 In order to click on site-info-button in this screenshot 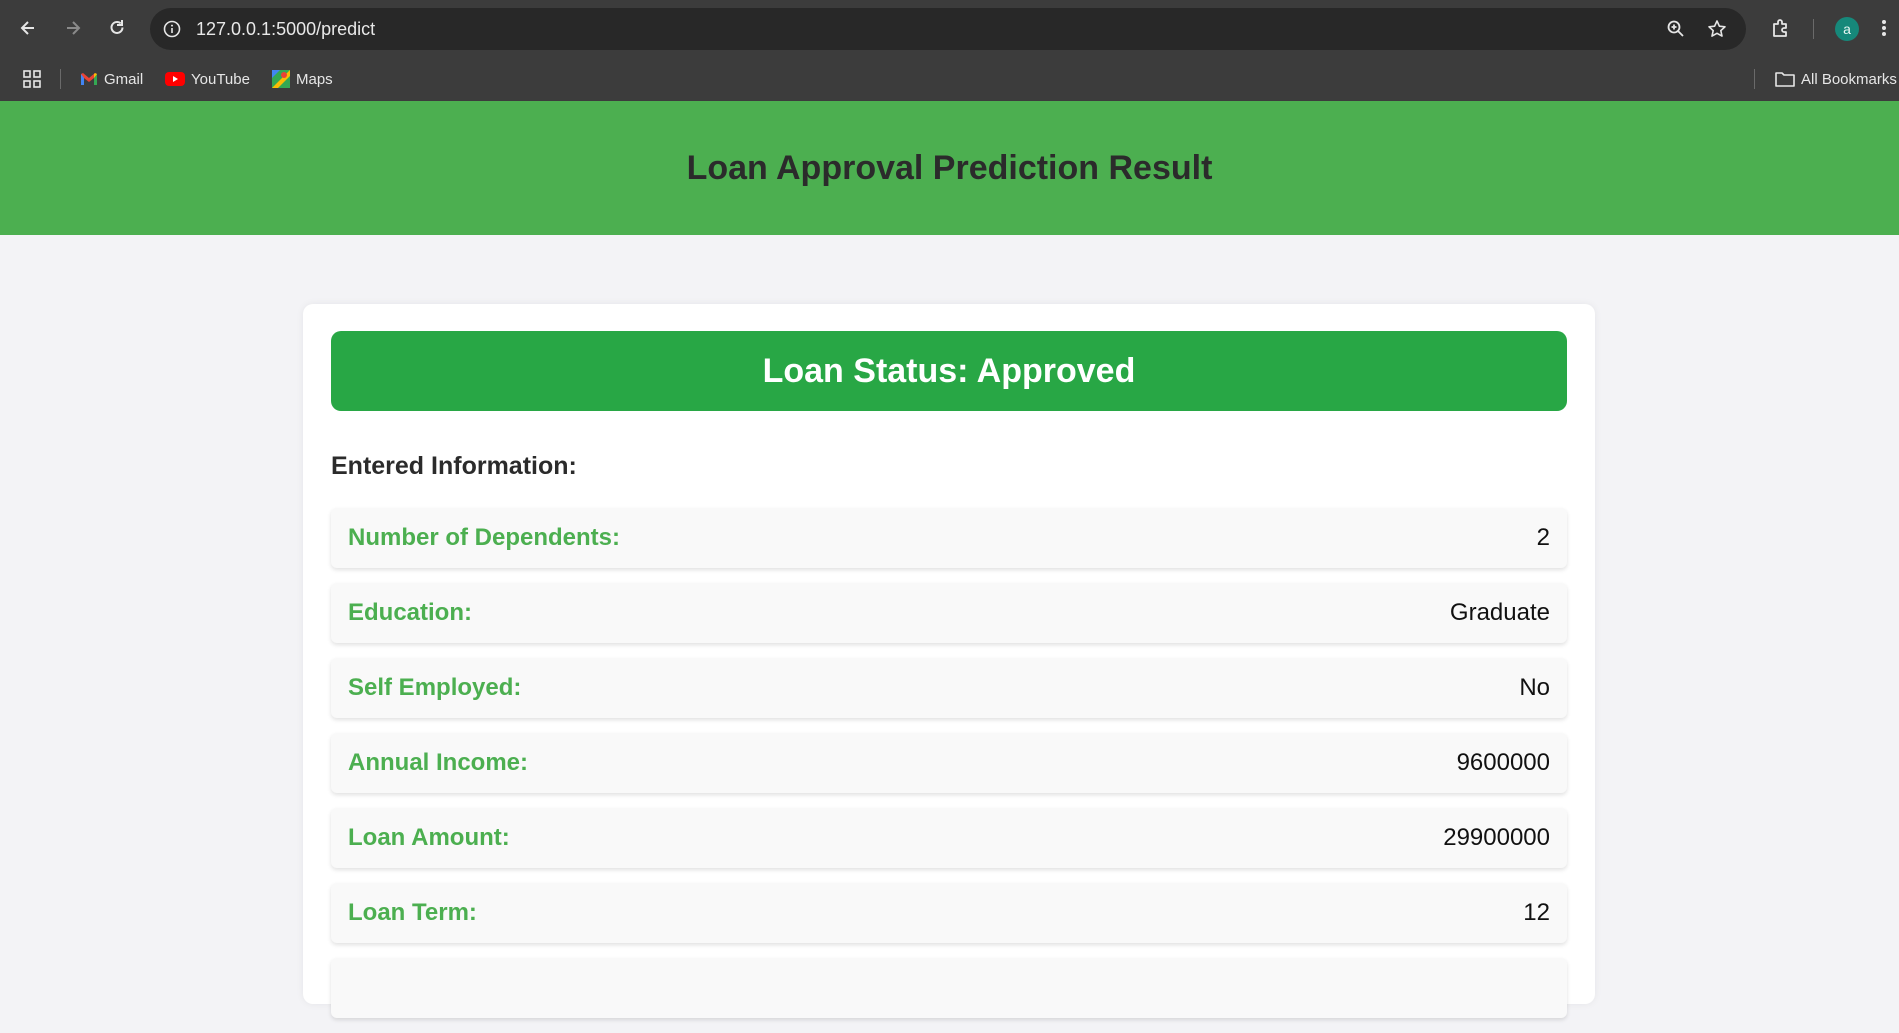, I will do `click(172, 29)`.